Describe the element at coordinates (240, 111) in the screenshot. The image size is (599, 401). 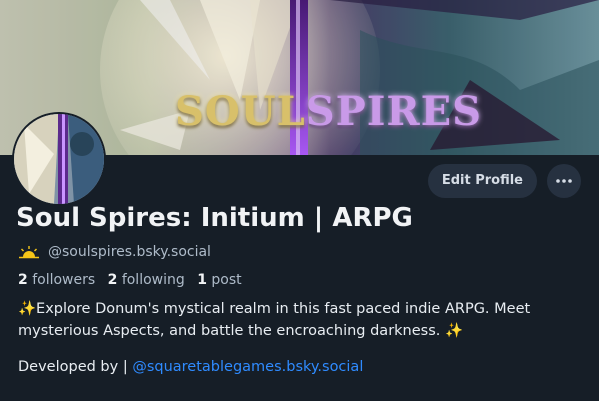
I see `banner-logo-part1: SOUL` at that location.